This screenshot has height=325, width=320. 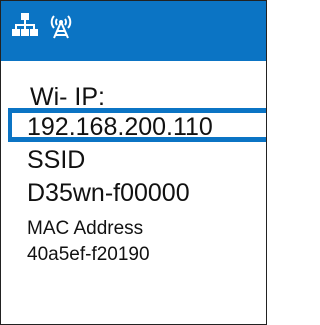 I want to click on network-icon, so click(x=25, y=25).